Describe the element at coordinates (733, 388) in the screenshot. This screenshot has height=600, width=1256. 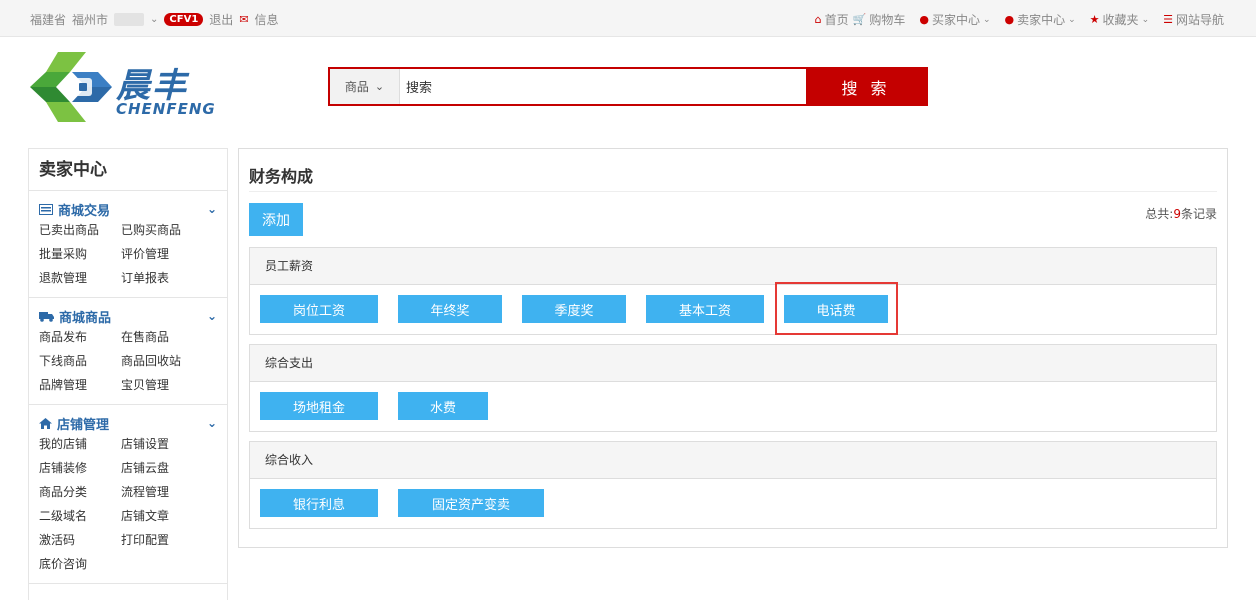
I see `finance-group-expense: 综合支出 场地租金 水费` at that location.